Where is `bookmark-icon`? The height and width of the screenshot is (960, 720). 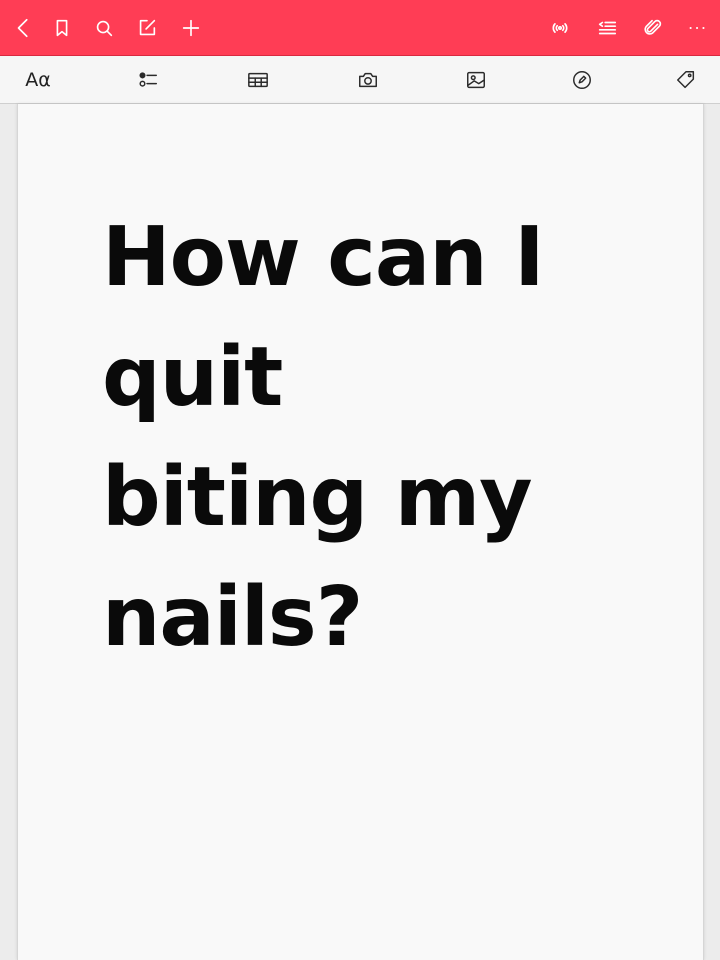 bookmark-icon is located at coordinates (62, 28).